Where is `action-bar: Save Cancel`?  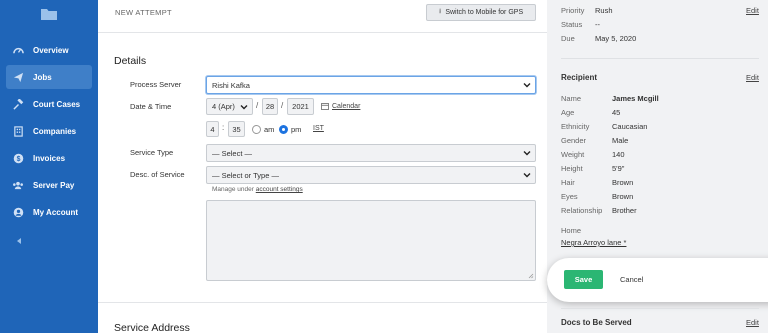
action-bar: Save Cancel is located at coordinates (657, 280).